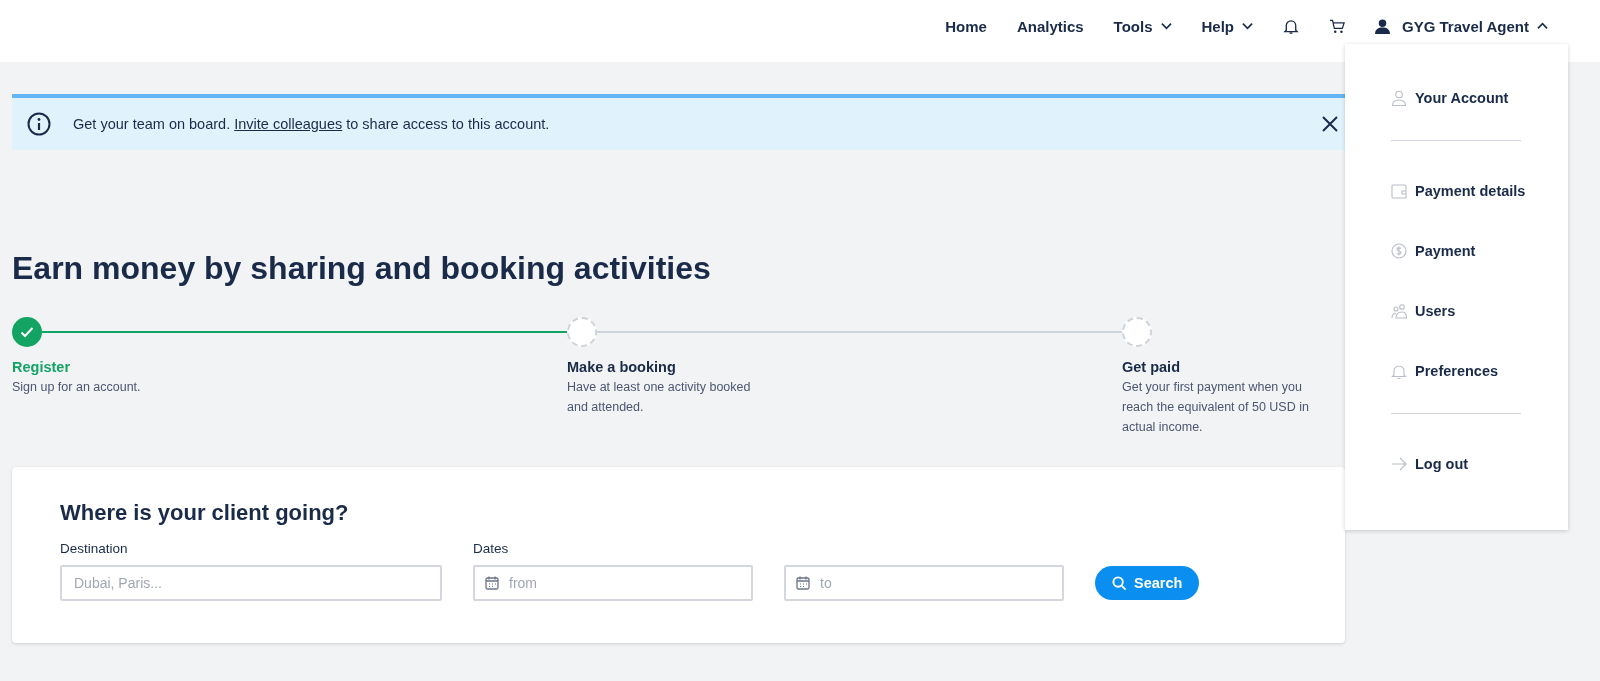 This screenshot has height=681, width=1600. I want to click on step-description: Get your first payment when you reach the equivalent of 50 USD in actual income., so click(1216, 407).